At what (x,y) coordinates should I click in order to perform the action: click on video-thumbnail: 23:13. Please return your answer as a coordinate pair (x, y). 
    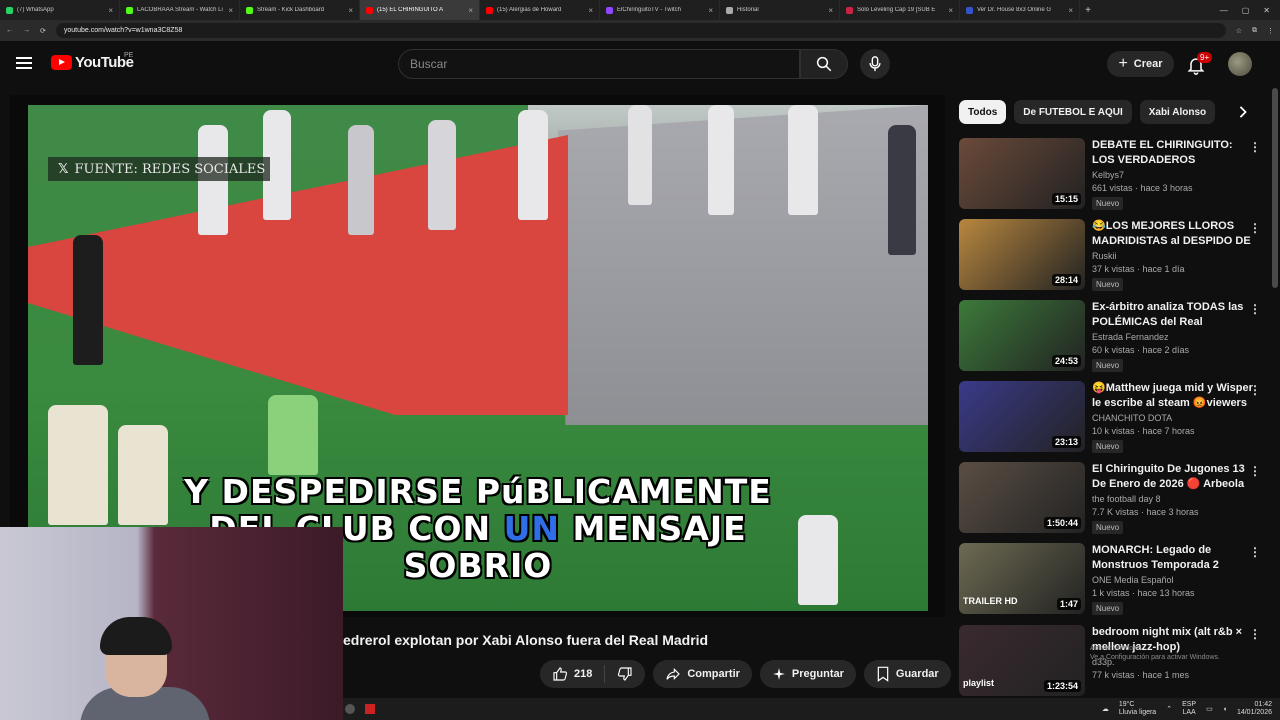
    Looking at the image, I should click on (1022, 416).